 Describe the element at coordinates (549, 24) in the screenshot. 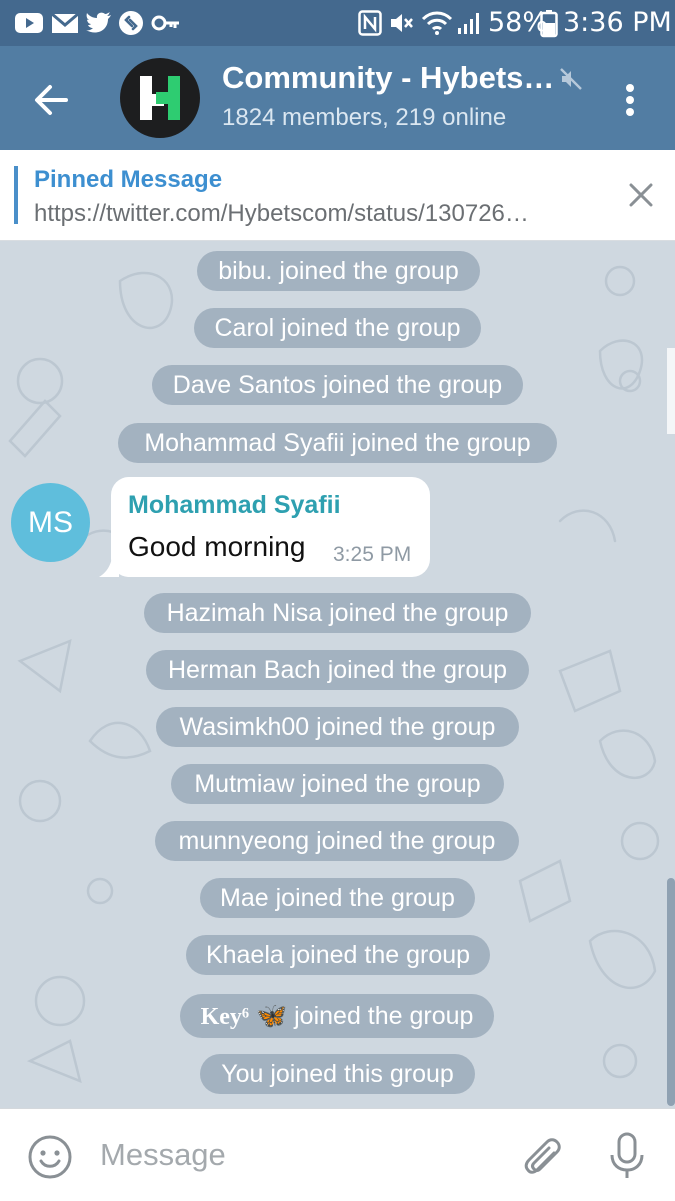

I see `battery-icon` at that location.